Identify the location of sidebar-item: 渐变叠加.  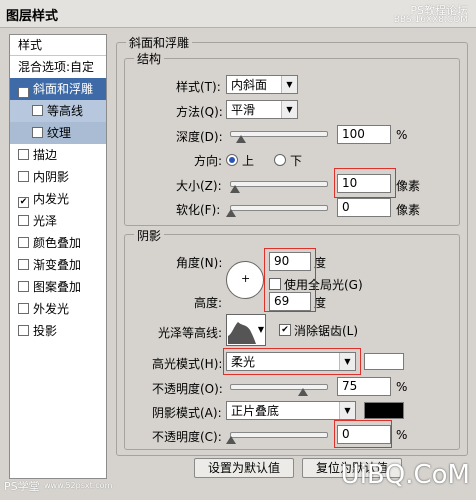
(58, 265).